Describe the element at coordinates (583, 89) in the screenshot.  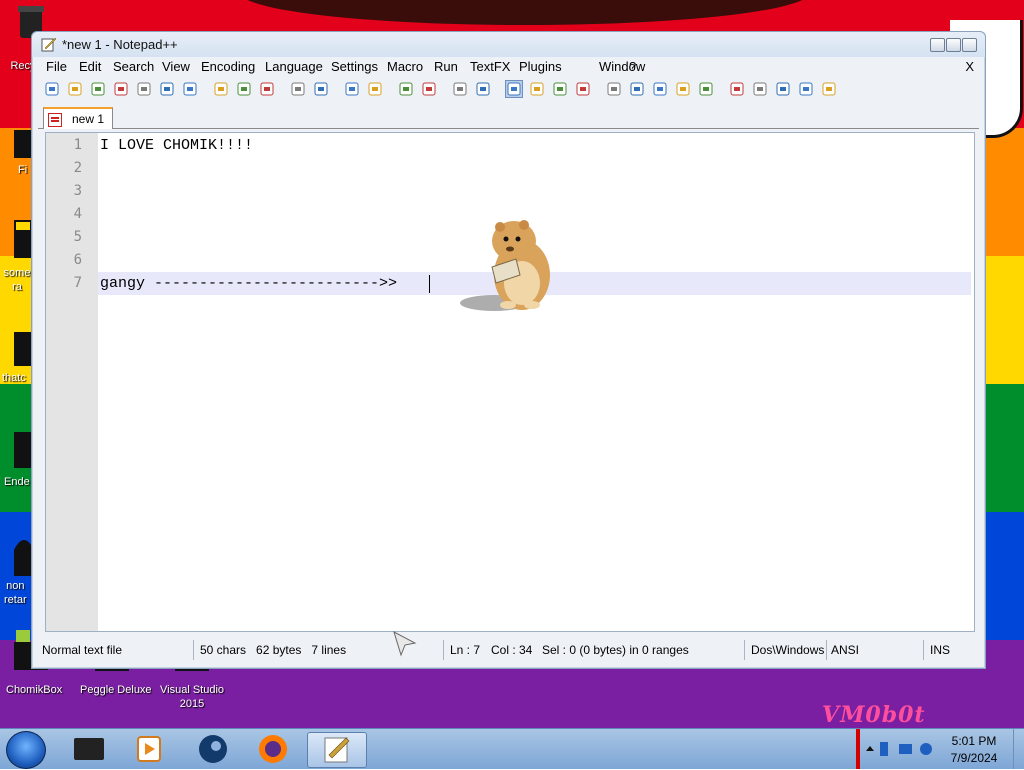
I see `user-define-icon` at that location.